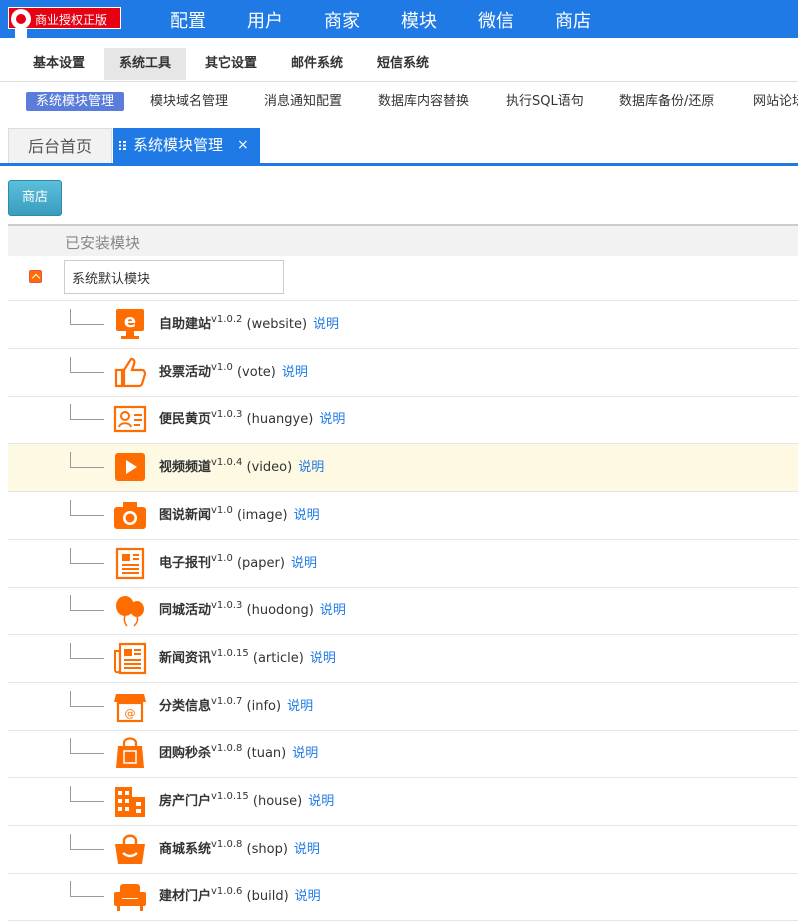 The image size is (798, 923). I want to click on module-row: 新闻资讯v1.0.15 (article) 说明, so click(403, 659).